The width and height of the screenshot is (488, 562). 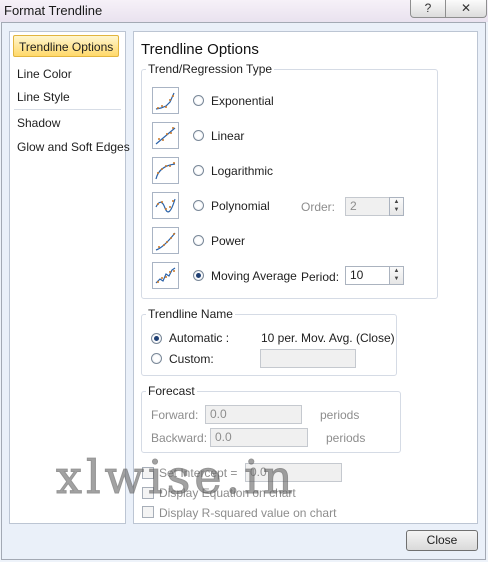 What do you see at coordinates (165, 100) in the screenshot?
I see `exponential-trend-icon` at bounding box center [165, 100].